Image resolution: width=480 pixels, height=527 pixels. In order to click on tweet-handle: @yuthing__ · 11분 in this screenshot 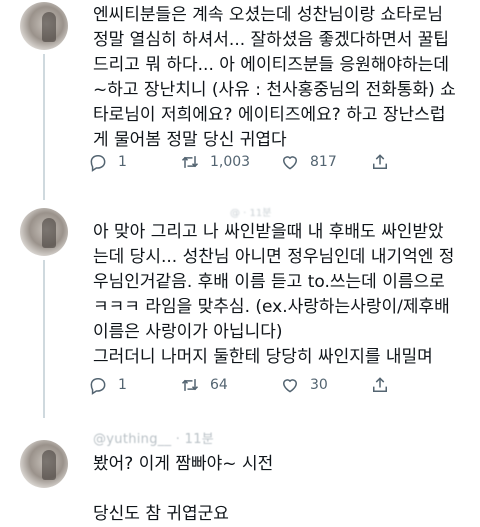, I will do `click(153, 437)`.